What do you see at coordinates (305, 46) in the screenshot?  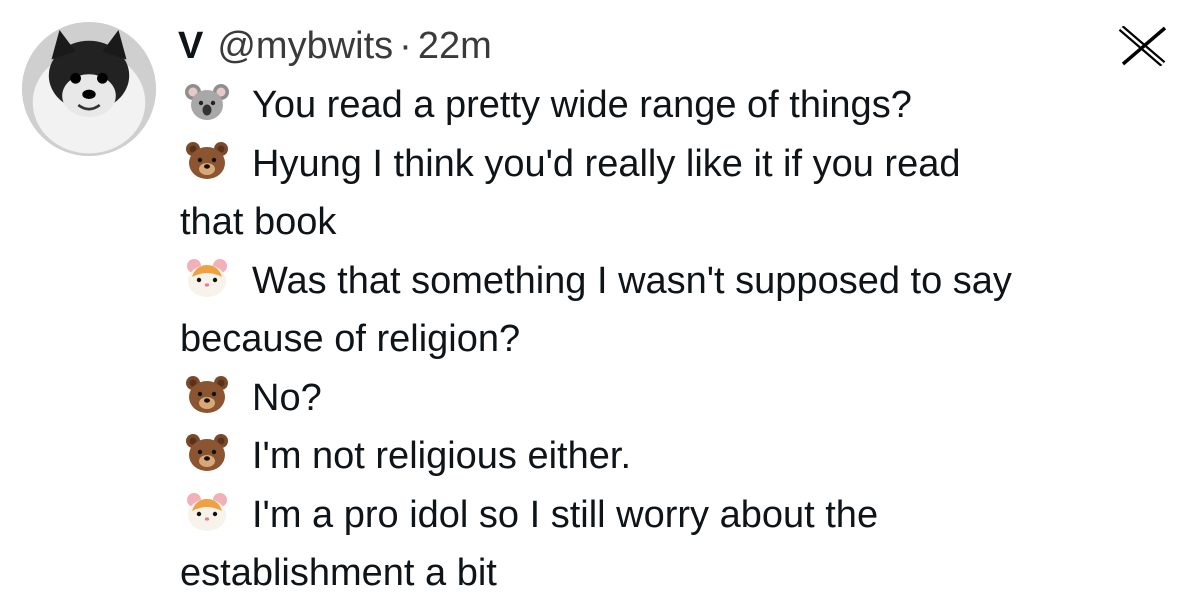 I see `author-handle: @mybwits` at bounding box center [305, 46].